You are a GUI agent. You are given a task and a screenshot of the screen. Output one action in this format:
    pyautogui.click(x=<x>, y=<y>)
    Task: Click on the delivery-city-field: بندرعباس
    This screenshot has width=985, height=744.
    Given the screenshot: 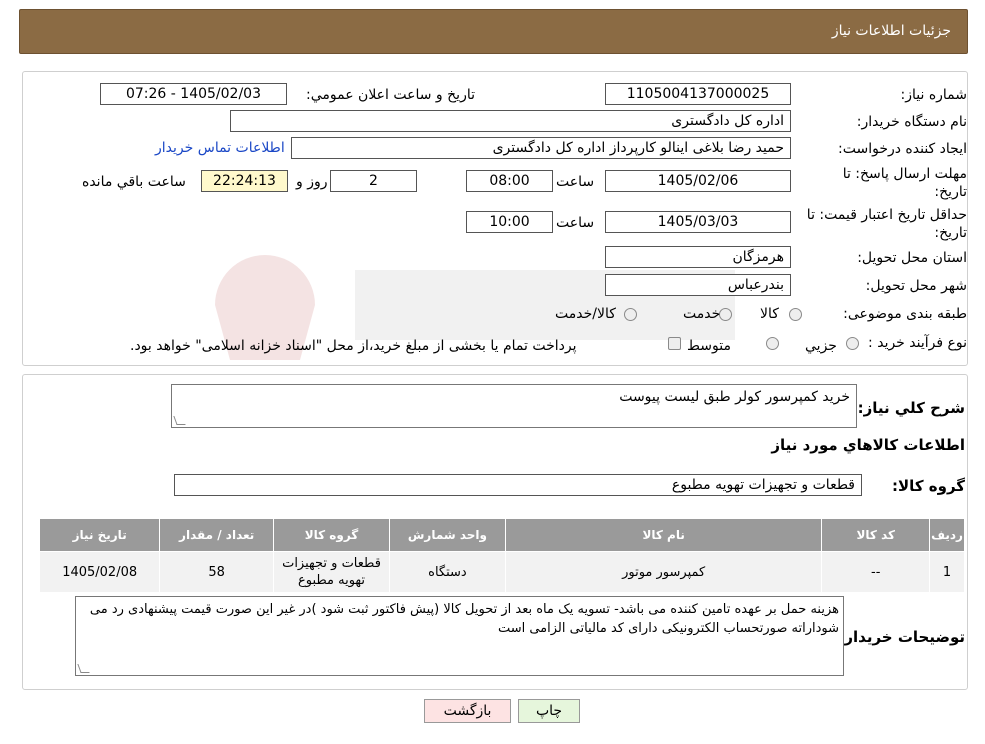 What is the action you would take?
    pyautogui.click(x=698, y=285)
    